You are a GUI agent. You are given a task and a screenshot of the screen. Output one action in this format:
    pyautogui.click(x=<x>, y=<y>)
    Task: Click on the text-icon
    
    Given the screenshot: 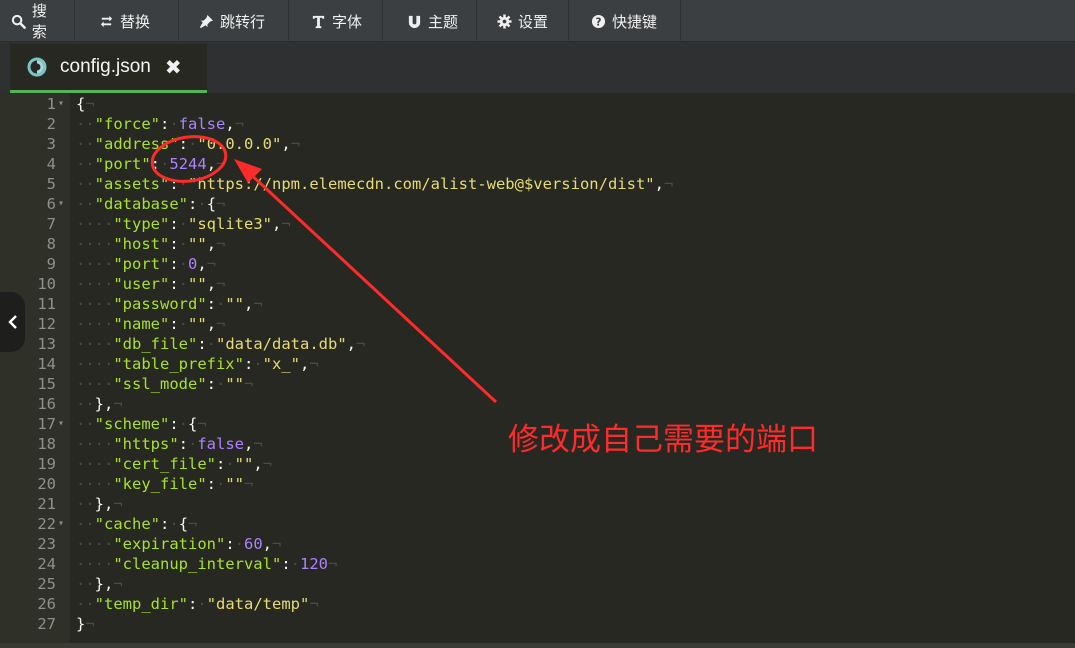 What is the action you would take?
    pyautogui.click(x=318, y=21)
    